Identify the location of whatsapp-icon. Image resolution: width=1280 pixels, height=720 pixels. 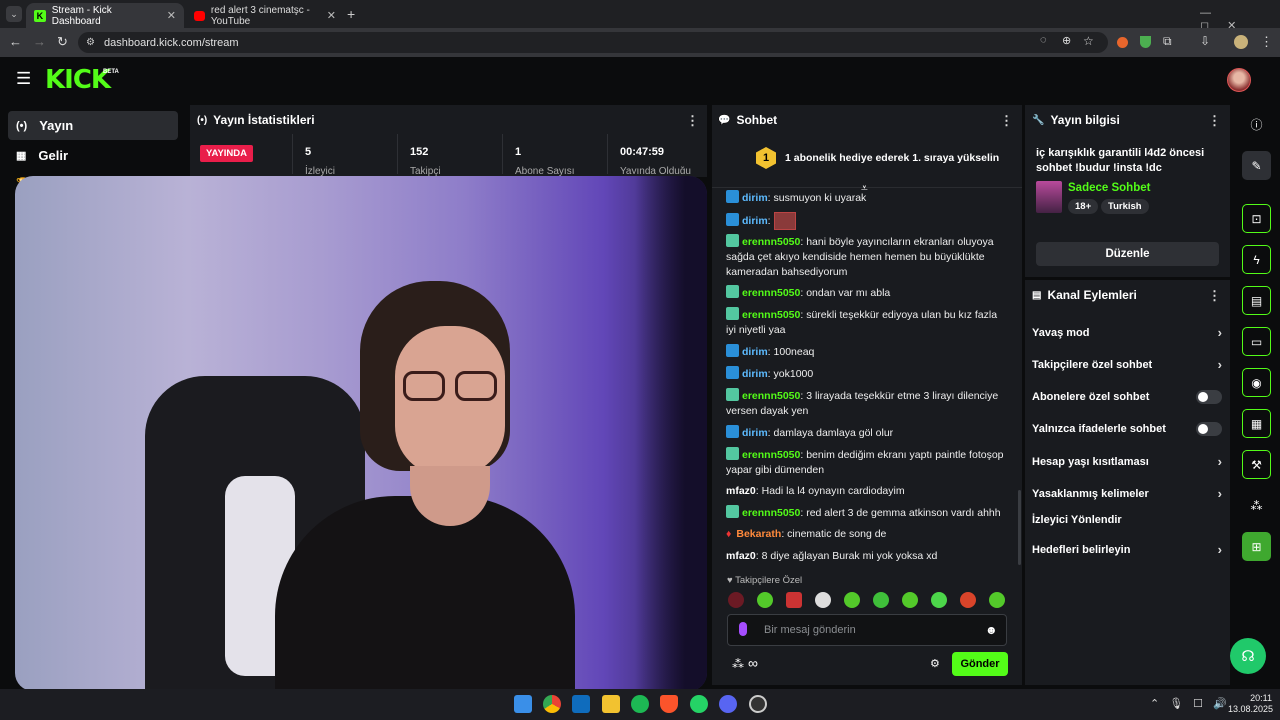
(699, 704).